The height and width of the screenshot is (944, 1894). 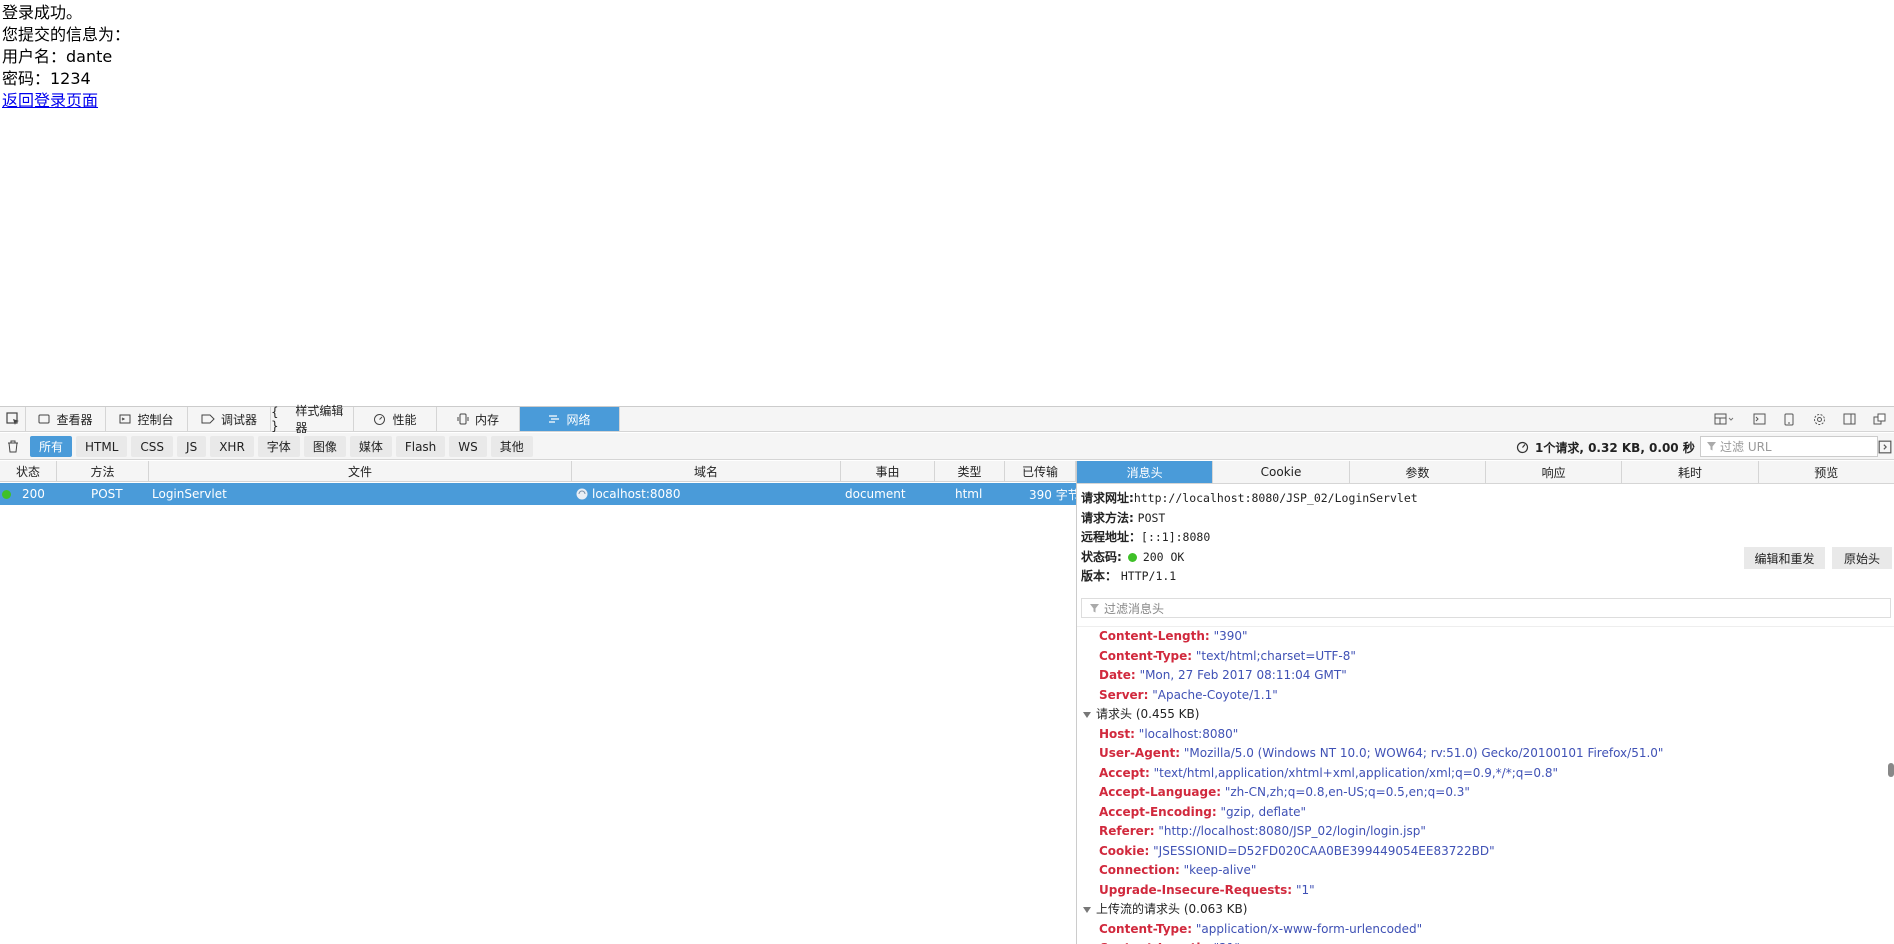 I want to click on dock-side-icon, so click(x=1849, y=419).